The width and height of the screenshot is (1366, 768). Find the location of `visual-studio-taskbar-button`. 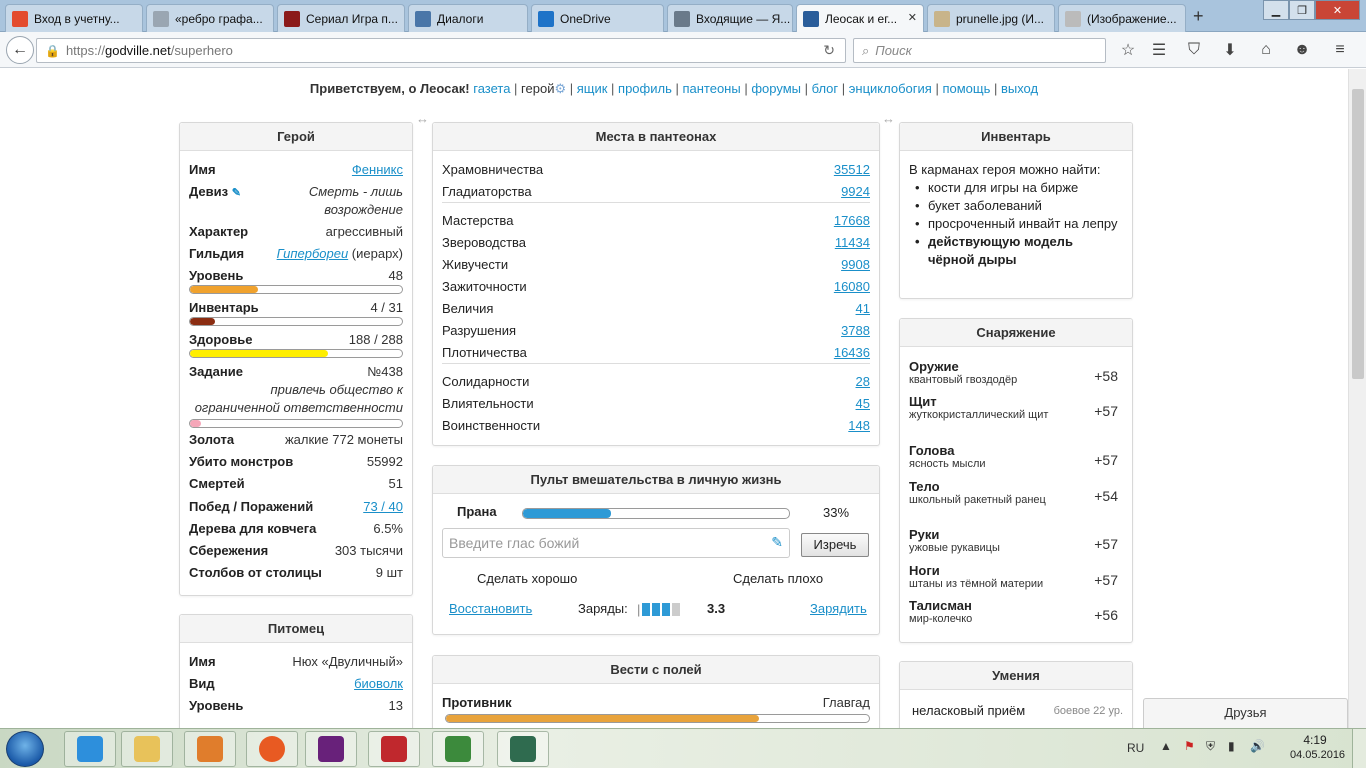

visual-studio-taskbar-button is located at coordinates (331, 749).